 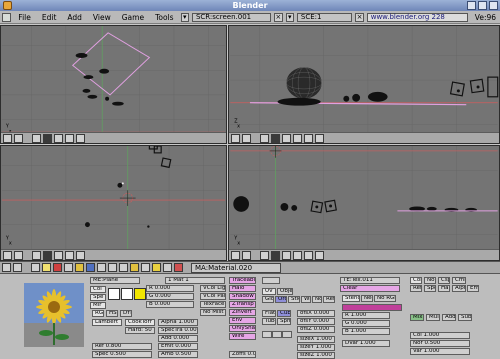 I want to click on menu-tools: Tools, so click(x=164, y=17).